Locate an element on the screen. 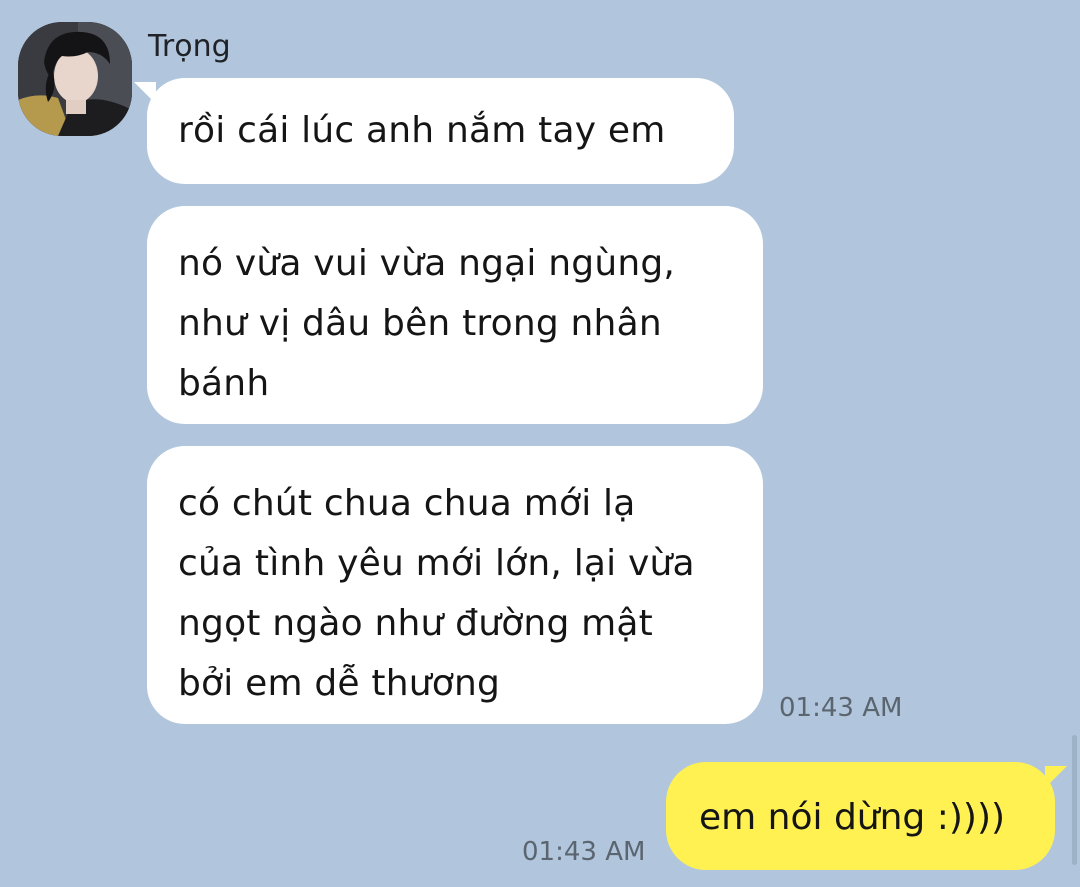  message-text-line: ngọt ngào như đường mật is located at coordinates (415, 623).